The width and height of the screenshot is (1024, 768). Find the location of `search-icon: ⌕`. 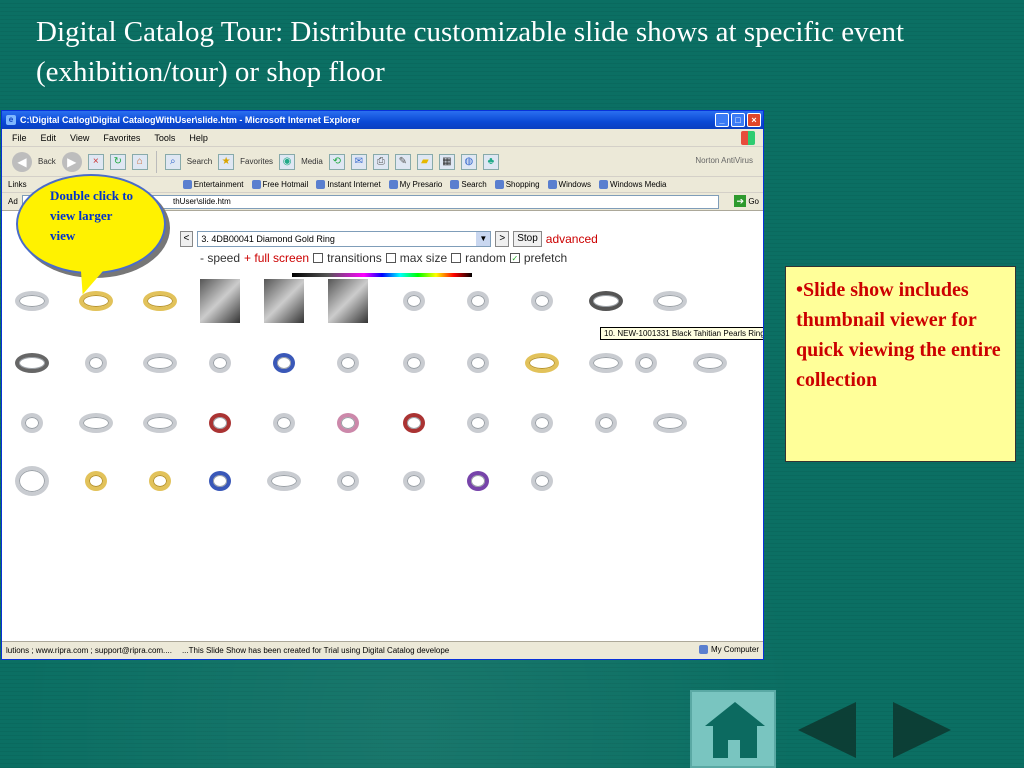

search-icon: ⌕ is located at coordinates (172, 161).